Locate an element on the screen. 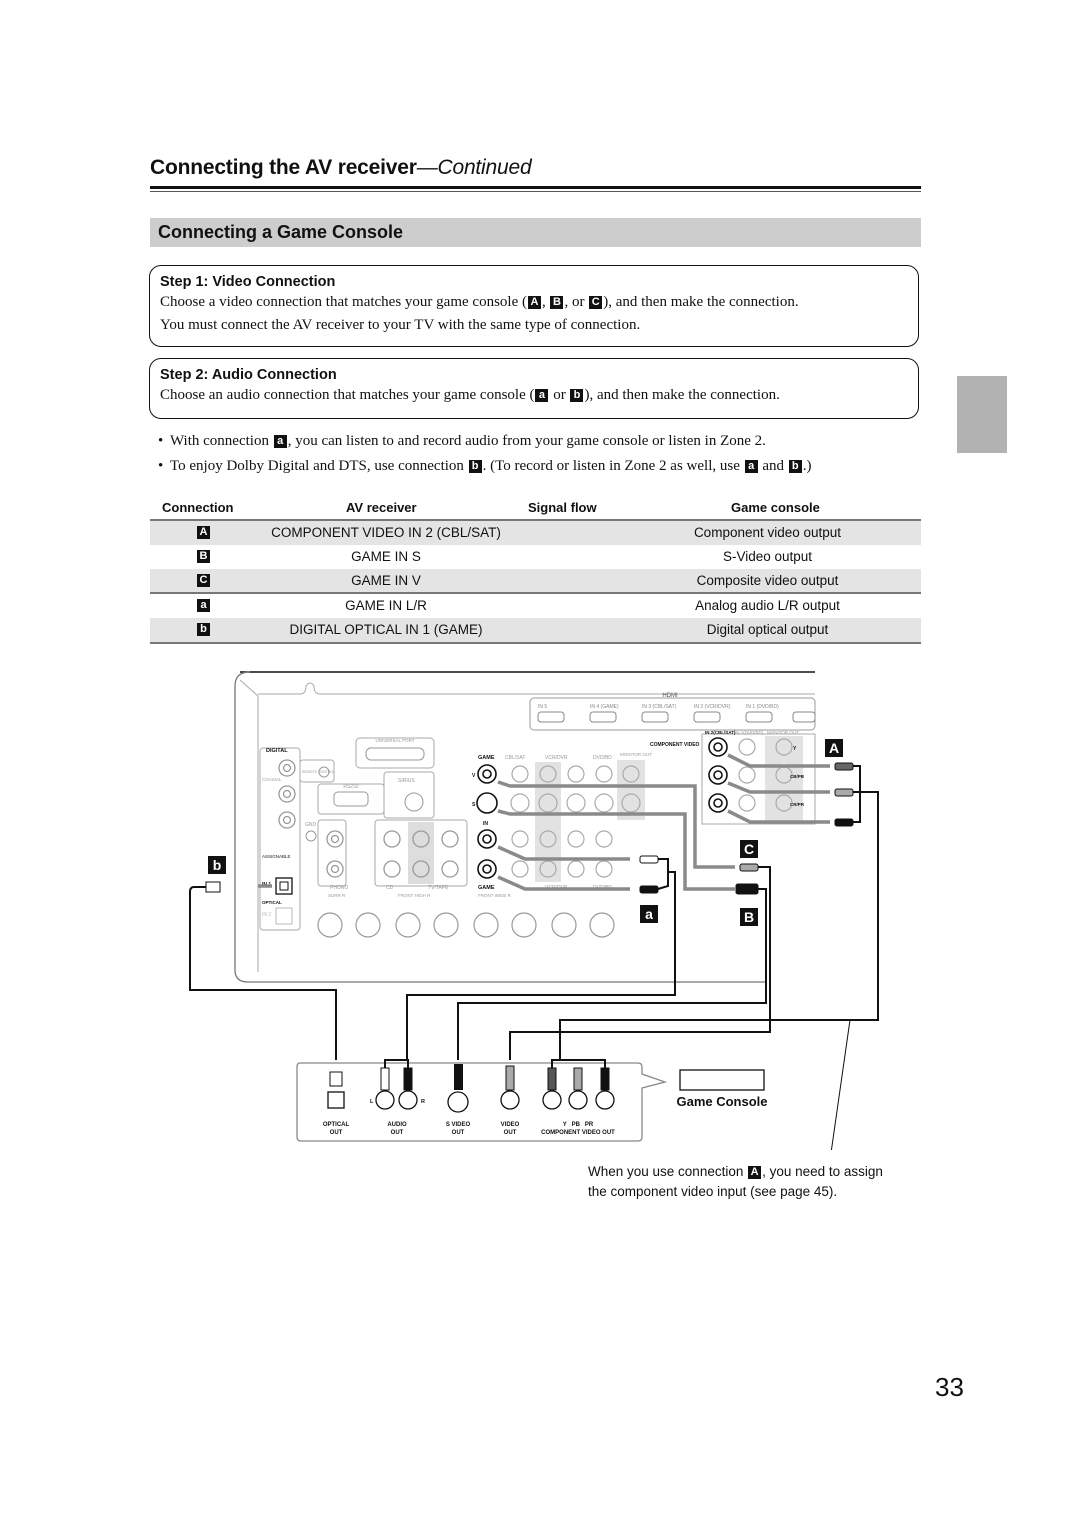 This screenshot has width=1080, height=1528. cell-receiver: GAME IN L/R is located at coordinates (386, 605).